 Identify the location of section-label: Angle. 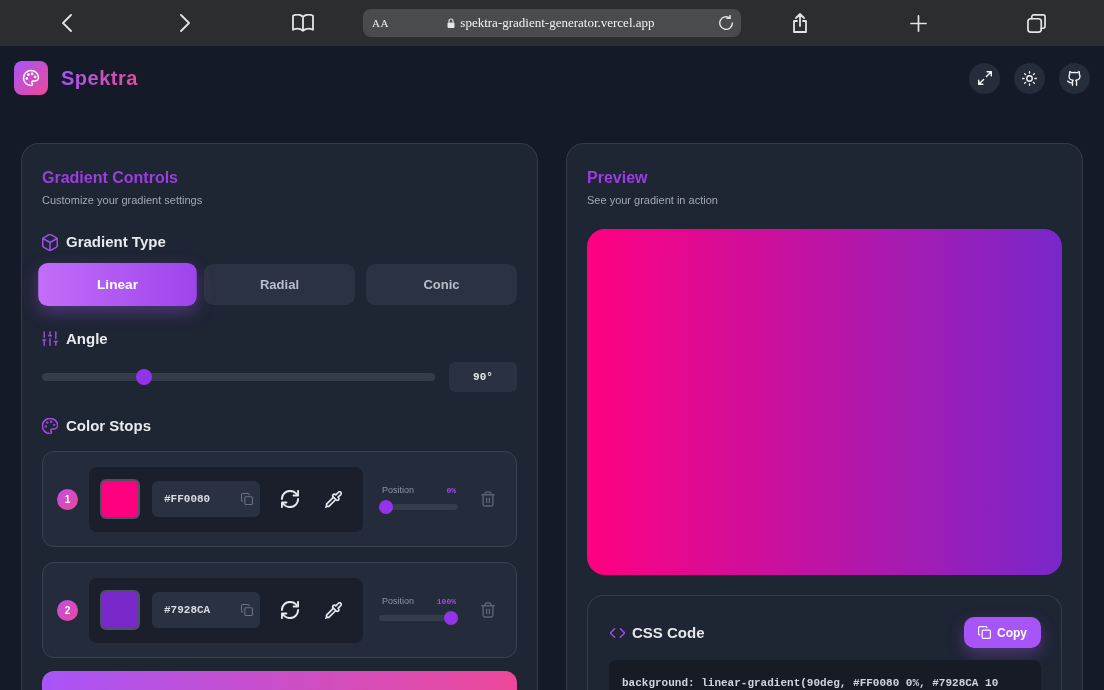
(87, 339).